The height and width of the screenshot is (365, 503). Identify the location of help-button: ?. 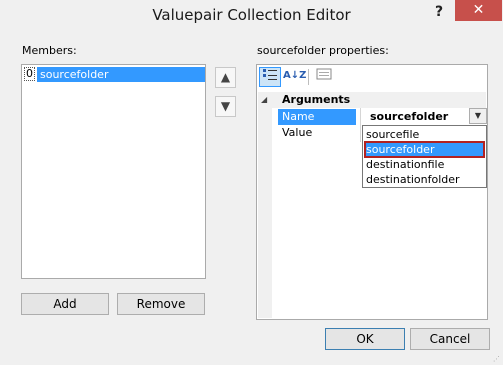
(439, 13).